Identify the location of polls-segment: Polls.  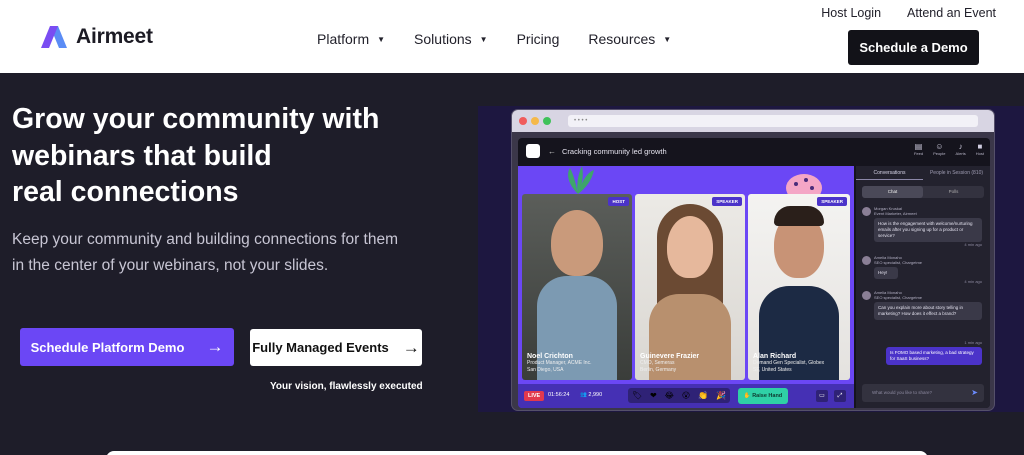
(953, 192).